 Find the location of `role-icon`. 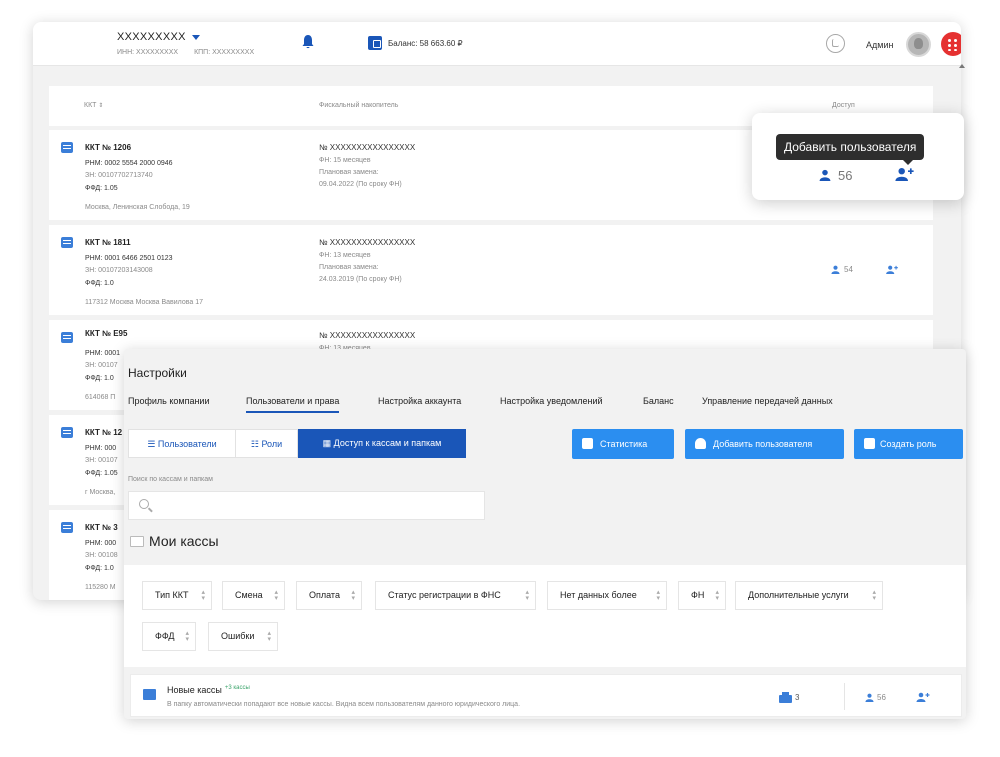

role-icon is located at coordinates (869, 443).